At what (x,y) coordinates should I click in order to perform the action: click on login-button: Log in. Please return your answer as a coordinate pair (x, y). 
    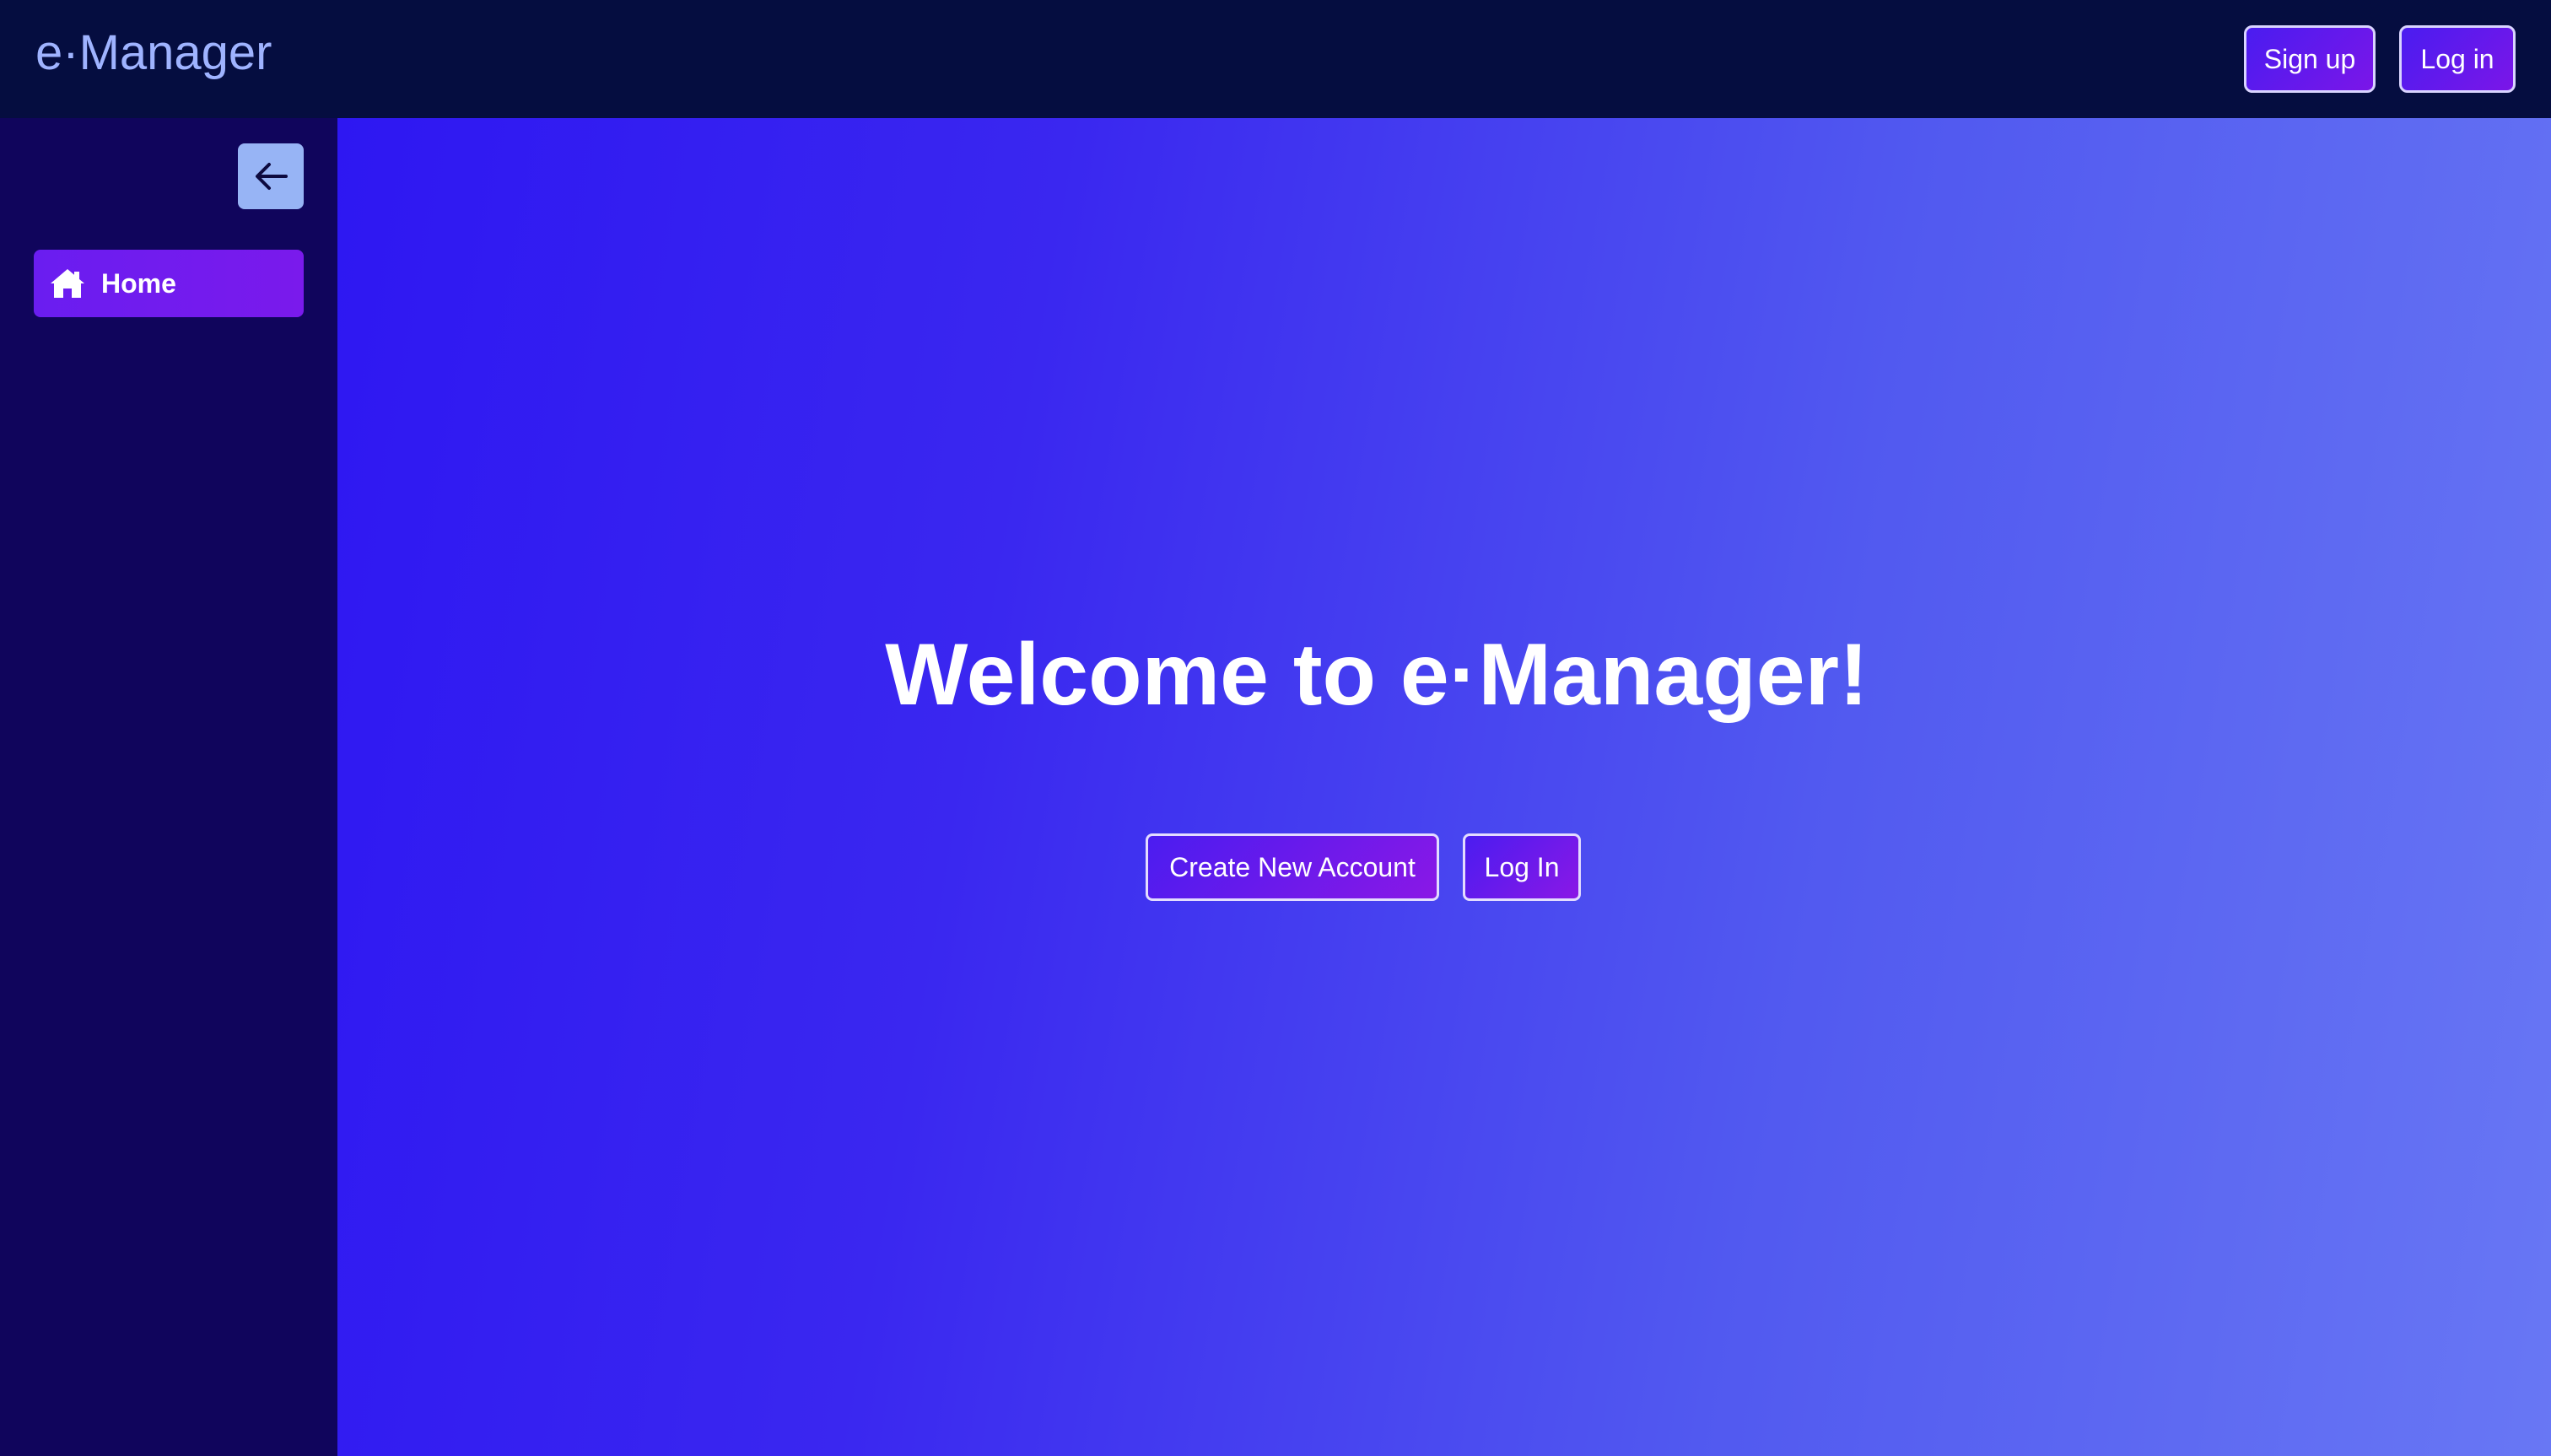
    Looking at the image, I should click on (2457, 59).